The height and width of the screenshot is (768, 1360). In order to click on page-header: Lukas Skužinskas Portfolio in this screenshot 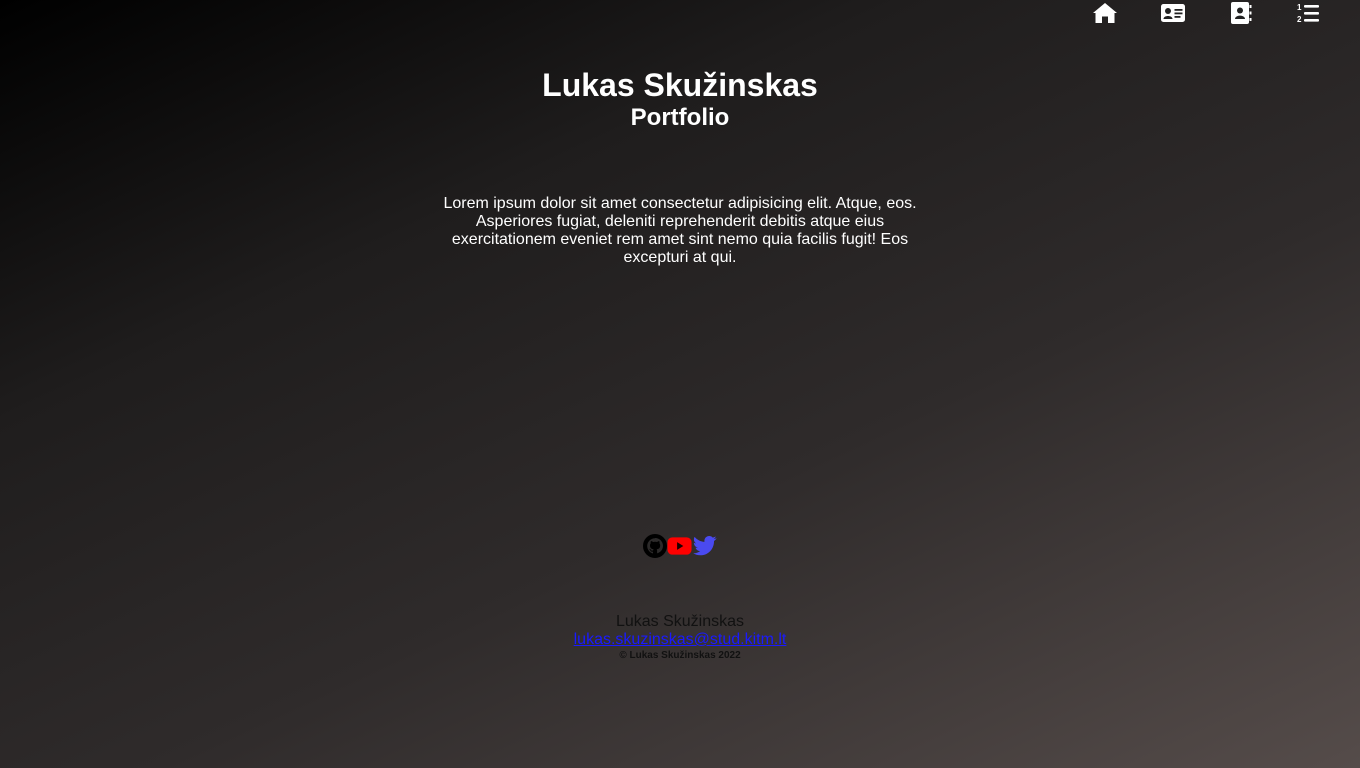, I will do `click(680, 99)`.